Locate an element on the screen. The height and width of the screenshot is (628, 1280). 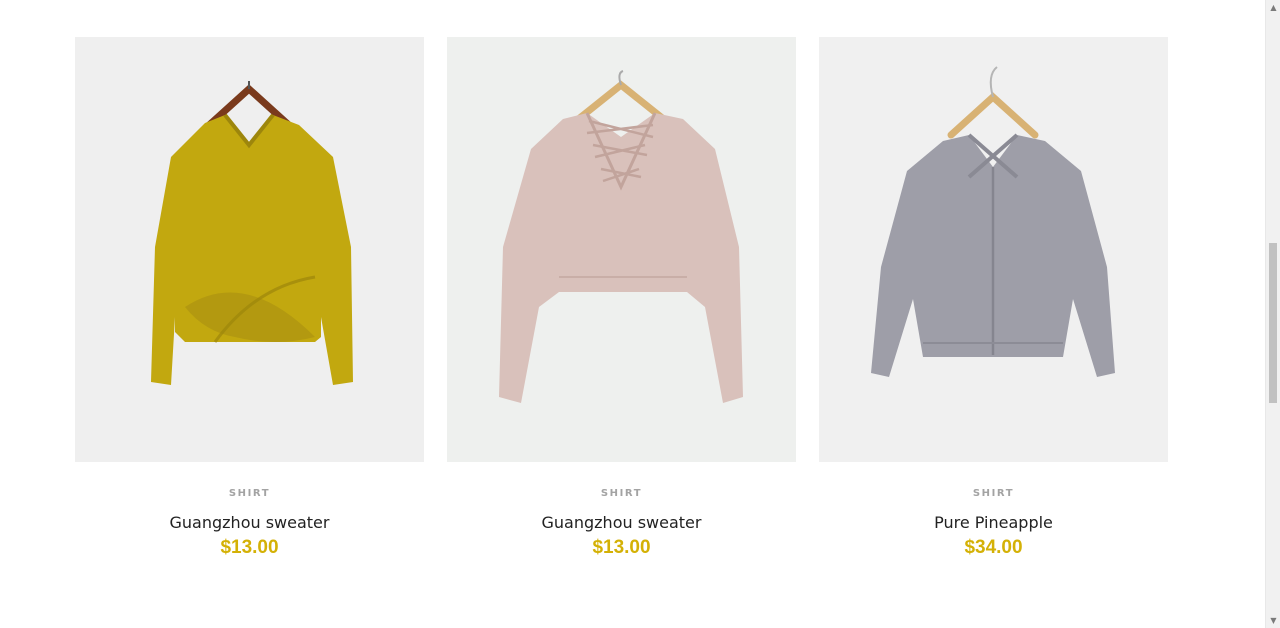
product-price: $34.00 is located at coordinates (993, 547).